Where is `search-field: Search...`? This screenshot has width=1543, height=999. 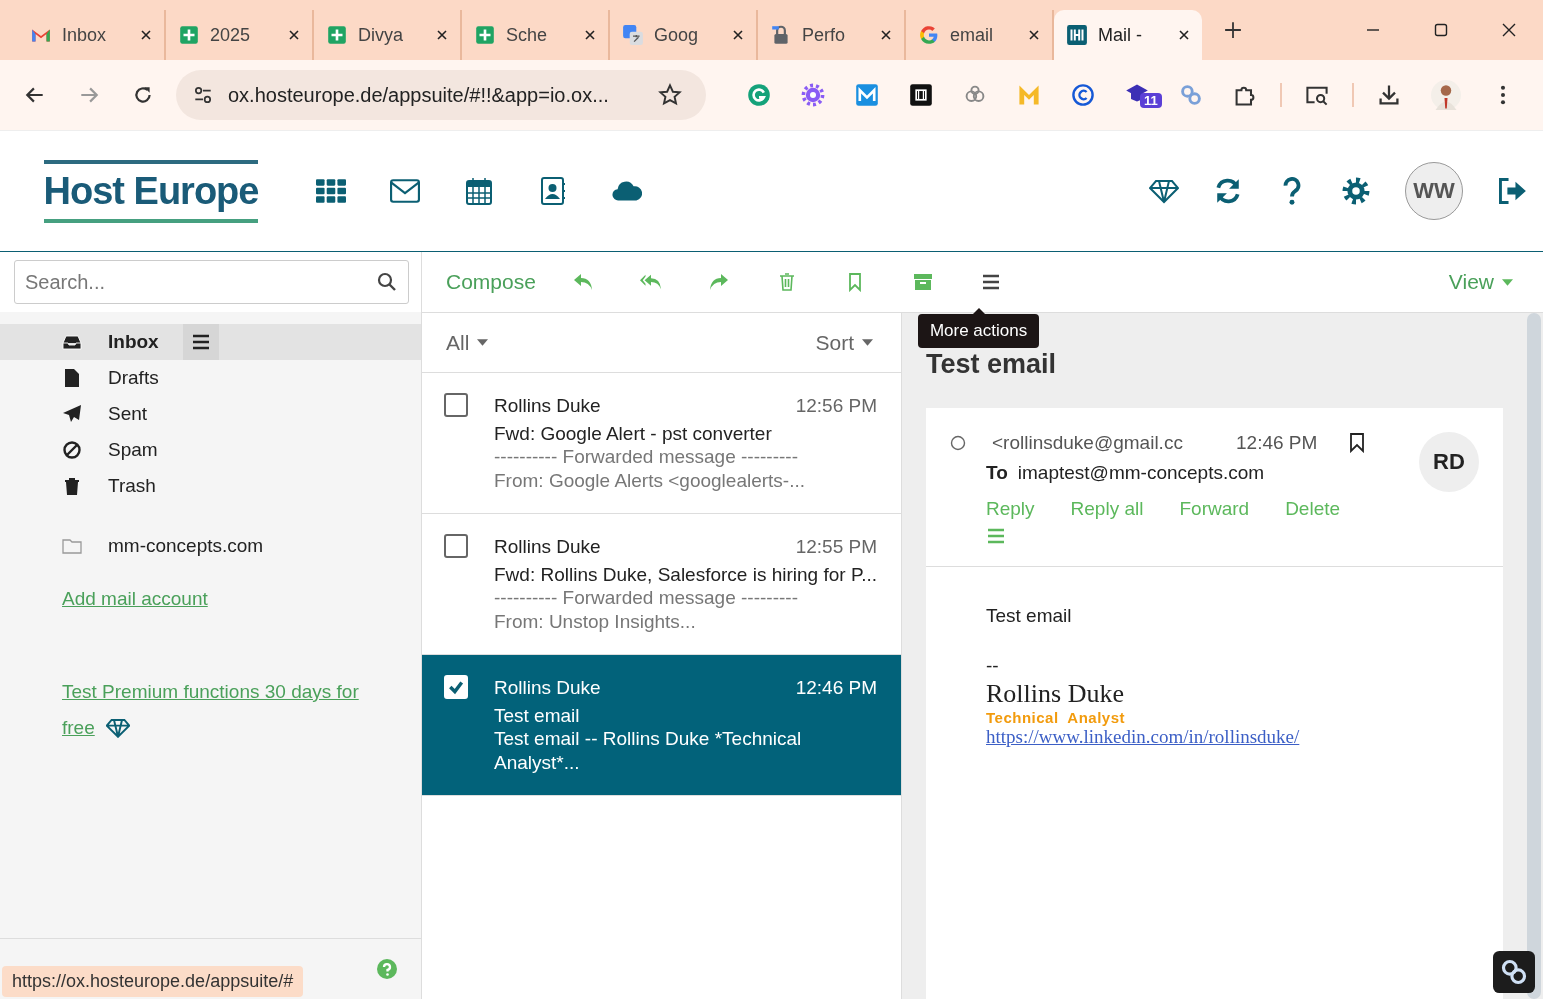 search-field: Search... is located at coordinates (211, 282).